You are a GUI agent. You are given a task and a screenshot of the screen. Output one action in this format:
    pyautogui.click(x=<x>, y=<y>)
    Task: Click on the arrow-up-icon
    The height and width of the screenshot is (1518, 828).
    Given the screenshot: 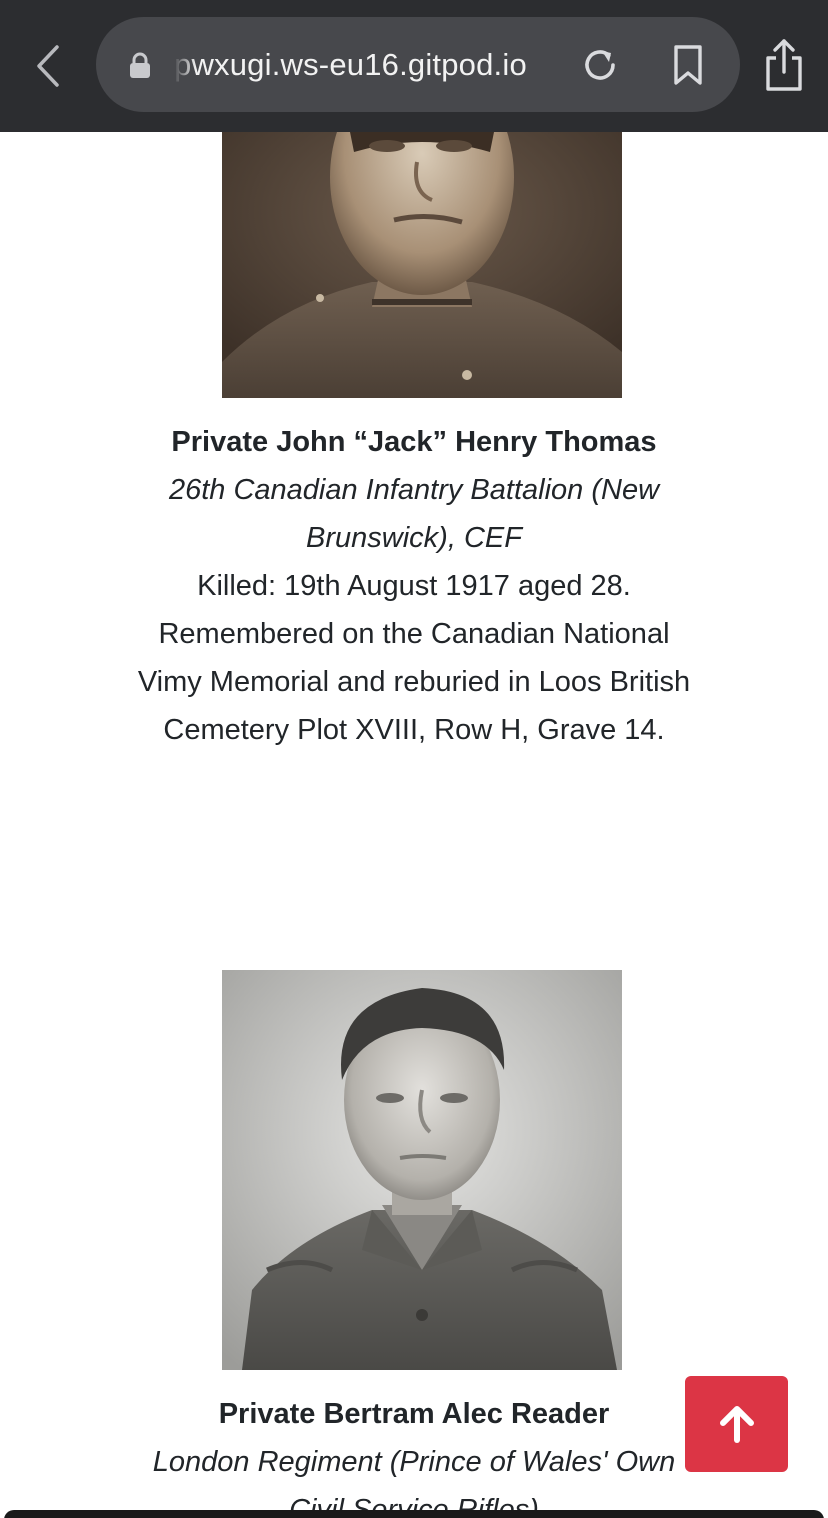 What is the action you would take?
    pyautogui.click(x=736, y=1424)
    